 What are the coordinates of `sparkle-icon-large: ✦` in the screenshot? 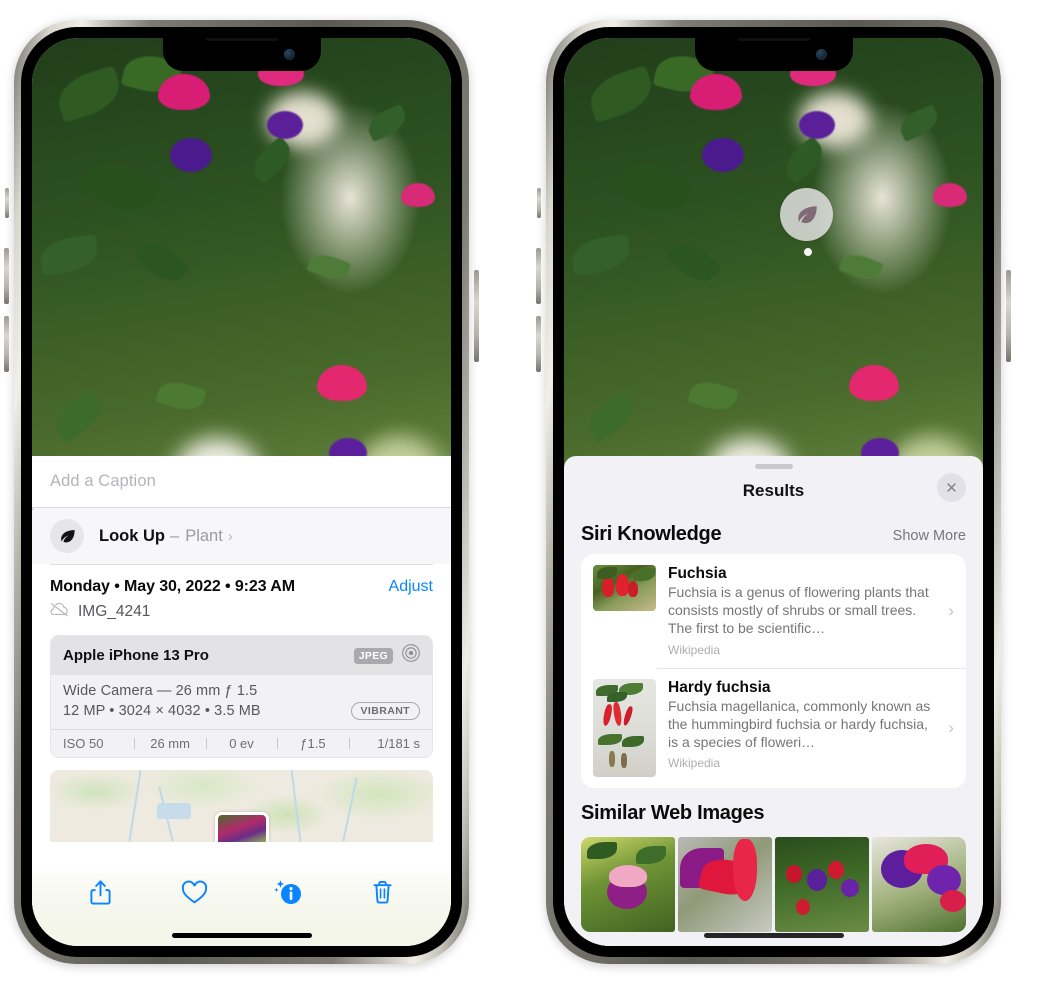 It's located at (34, 511).